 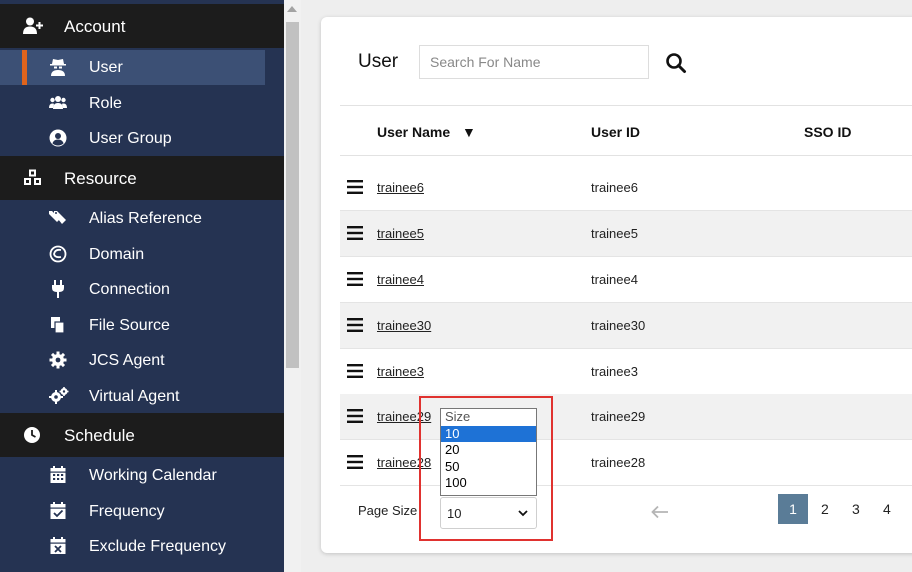 What do you see at coordinates (618, 416) in the screenshot?
I see `user-id-cell: trainee29` at bounding box center [618, 416].